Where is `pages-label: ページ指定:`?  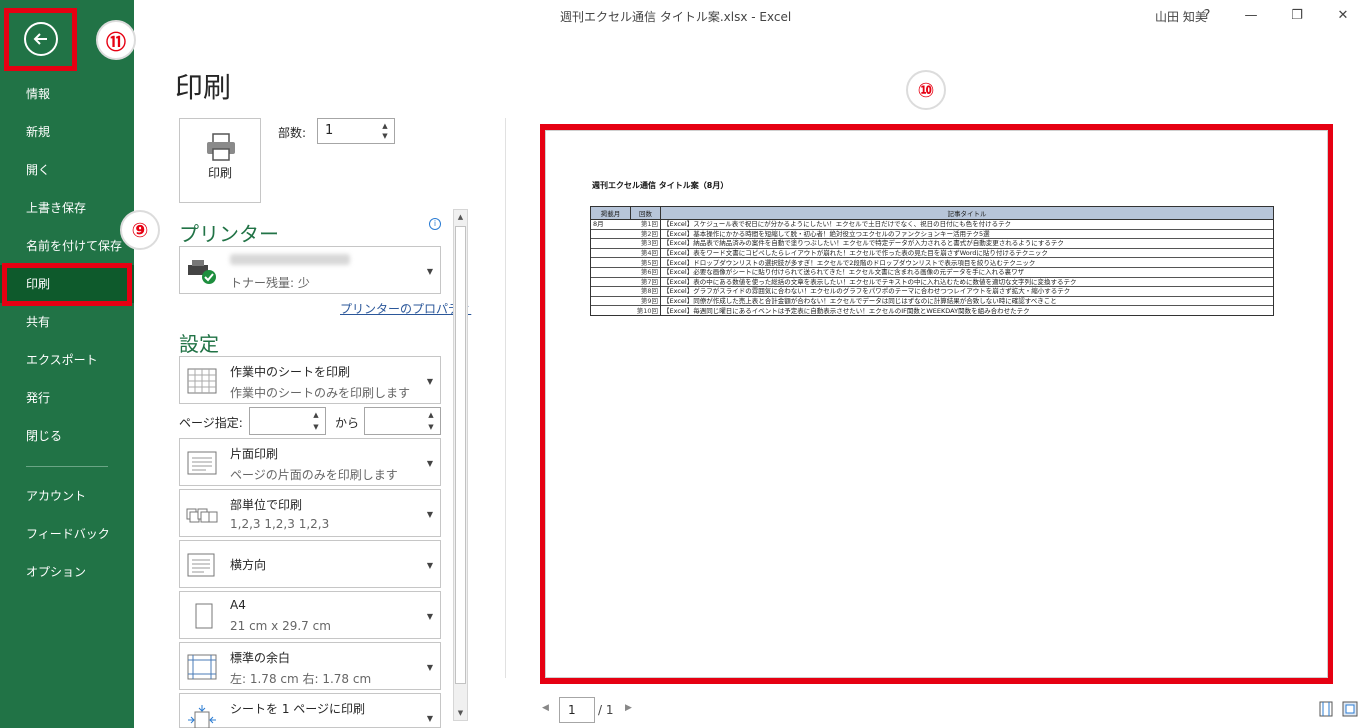
pages-label: ページ指定: is located at coordinates (211, 423).